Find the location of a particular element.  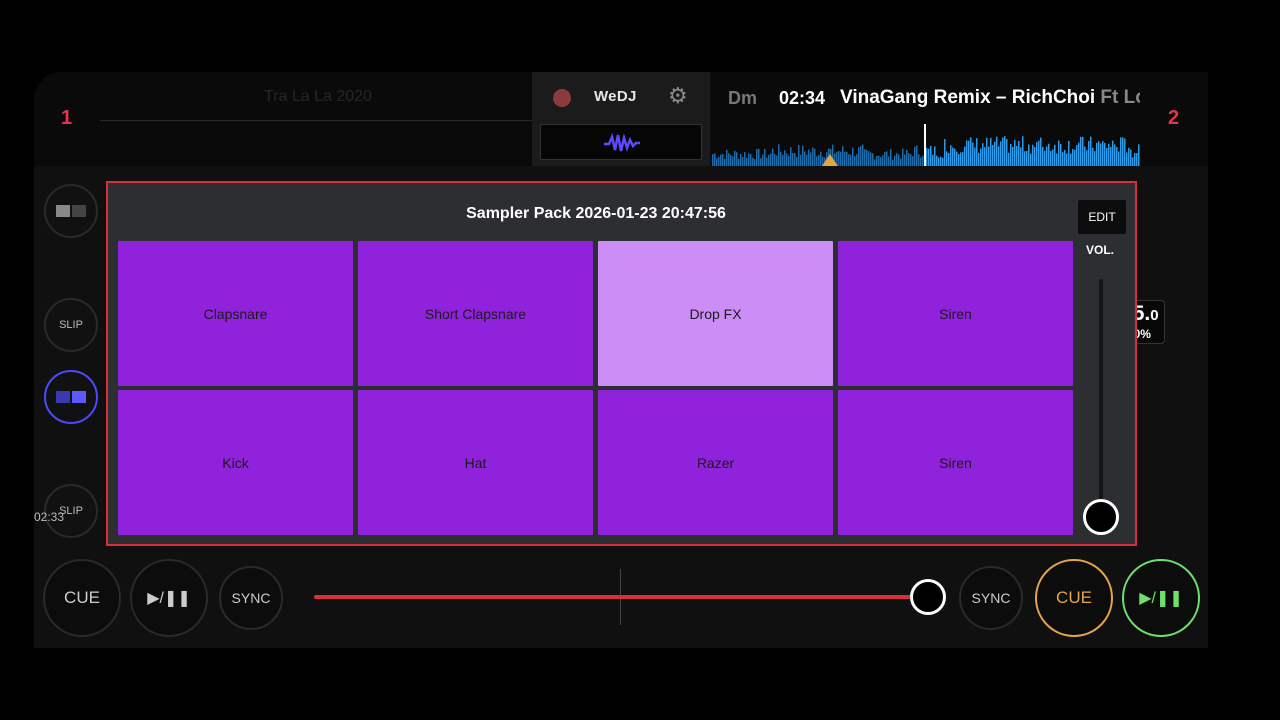

deck1-sync-button: SYNC is located at coordinates (251, 598).